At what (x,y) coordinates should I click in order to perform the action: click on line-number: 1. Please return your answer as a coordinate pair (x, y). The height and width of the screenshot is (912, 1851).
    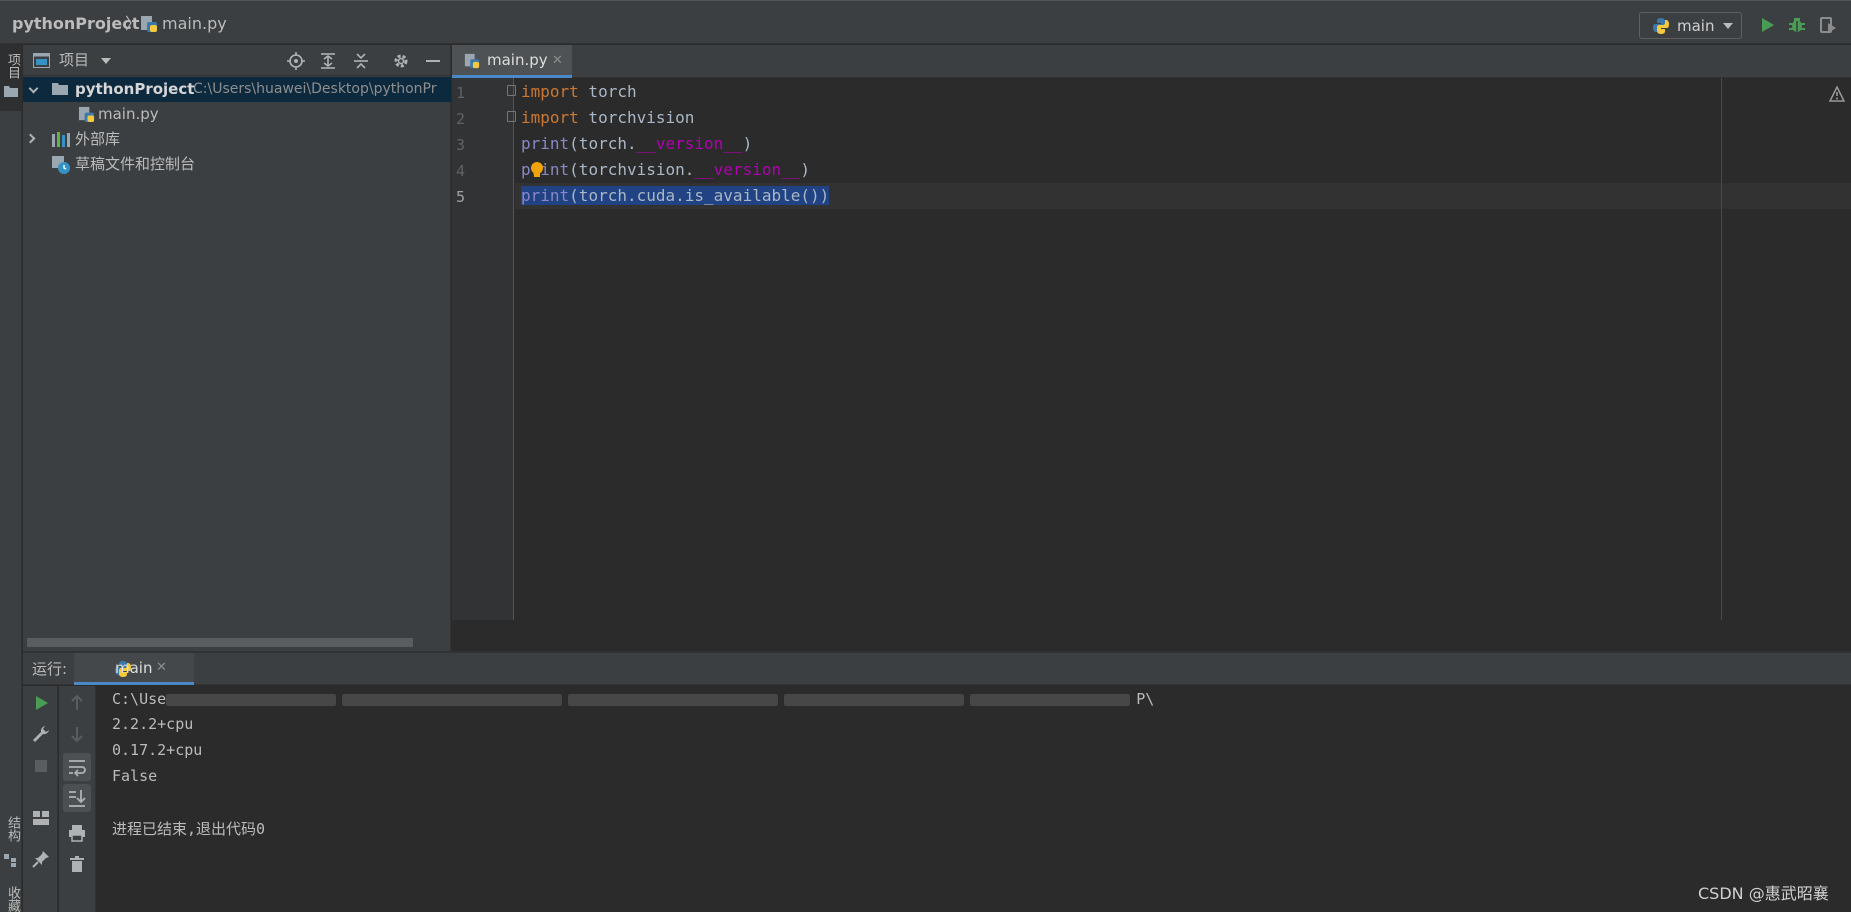
    Looking at the image, I should click on (461, 93).